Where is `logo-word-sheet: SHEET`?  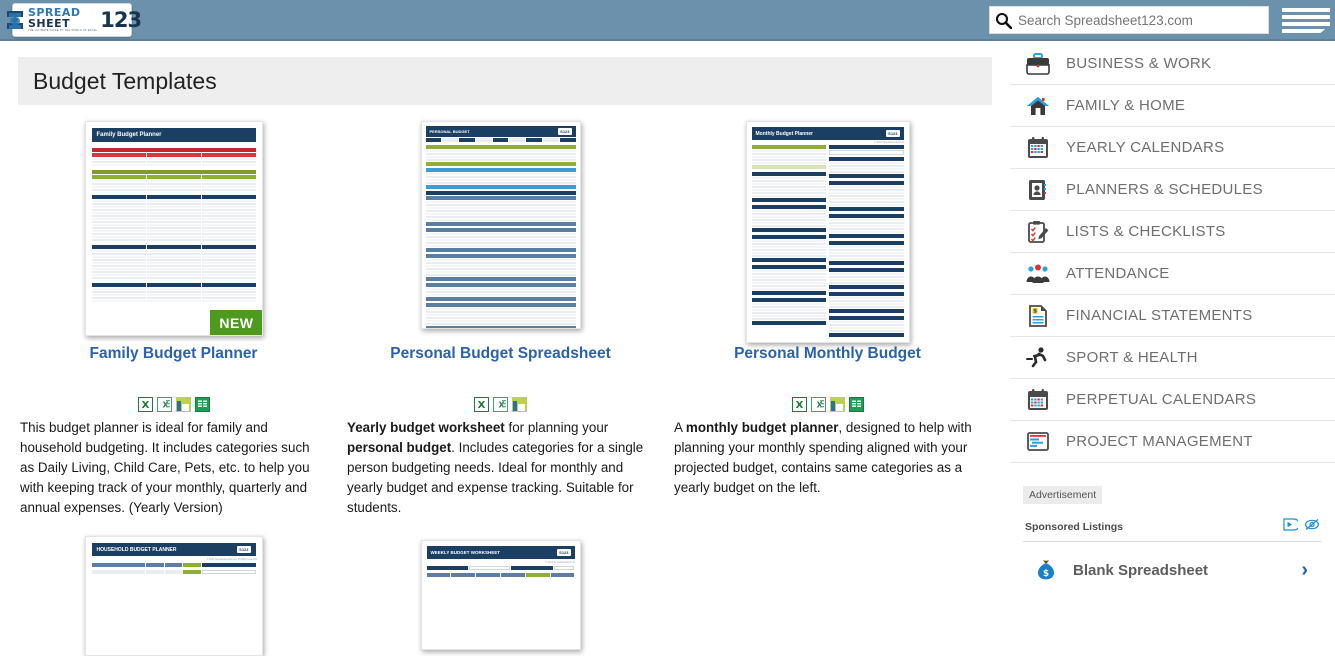
logo-word-sheet: SHEET is located at coordinates (49, 24).